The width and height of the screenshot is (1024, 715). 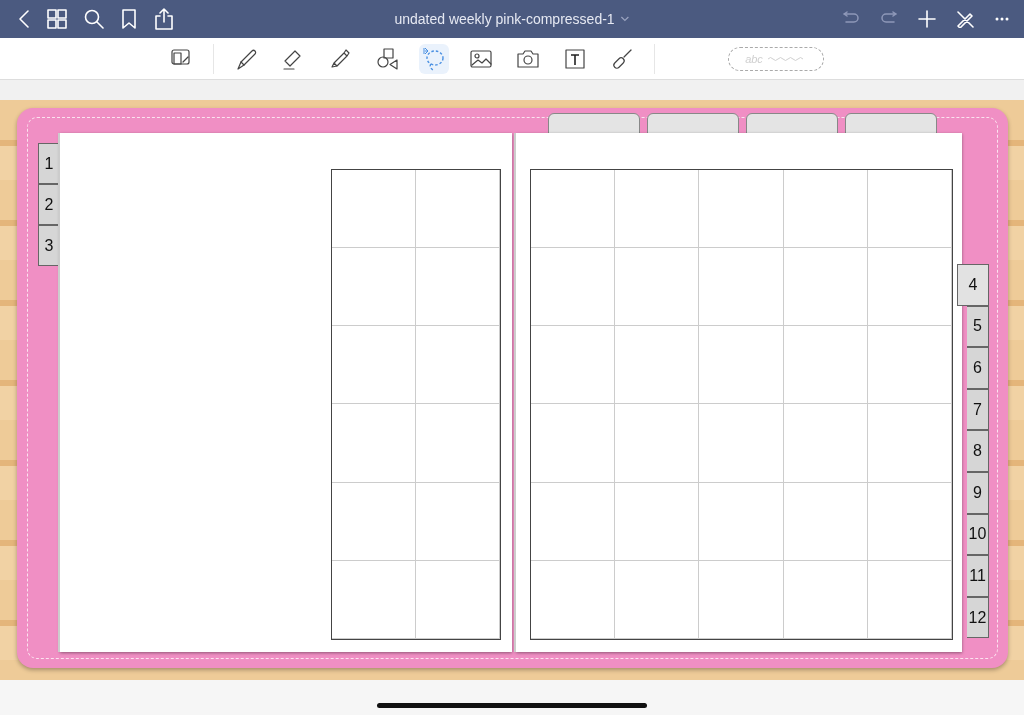 What do you see at coordinates (625, 19) in the screenshot?
I see `chevron-down-icon` at bounding box center [625, 19].